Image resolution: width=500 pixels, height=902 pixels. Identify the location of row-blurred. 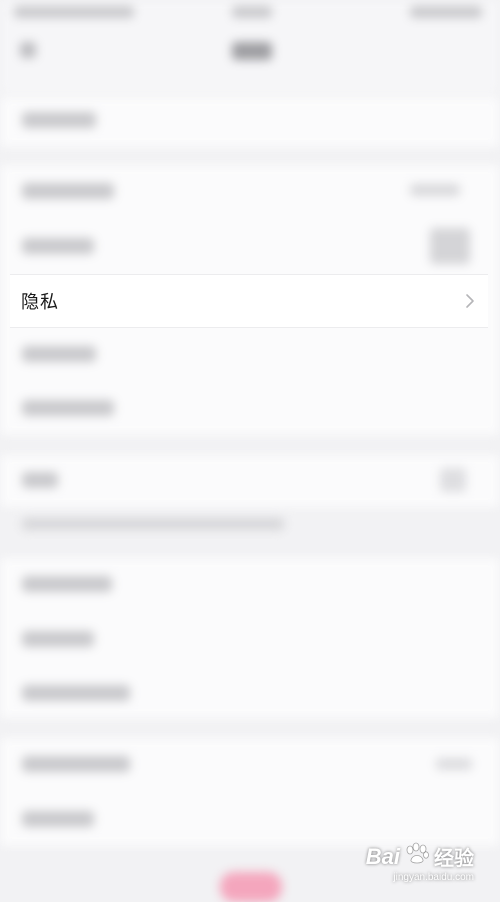
(250, 481).